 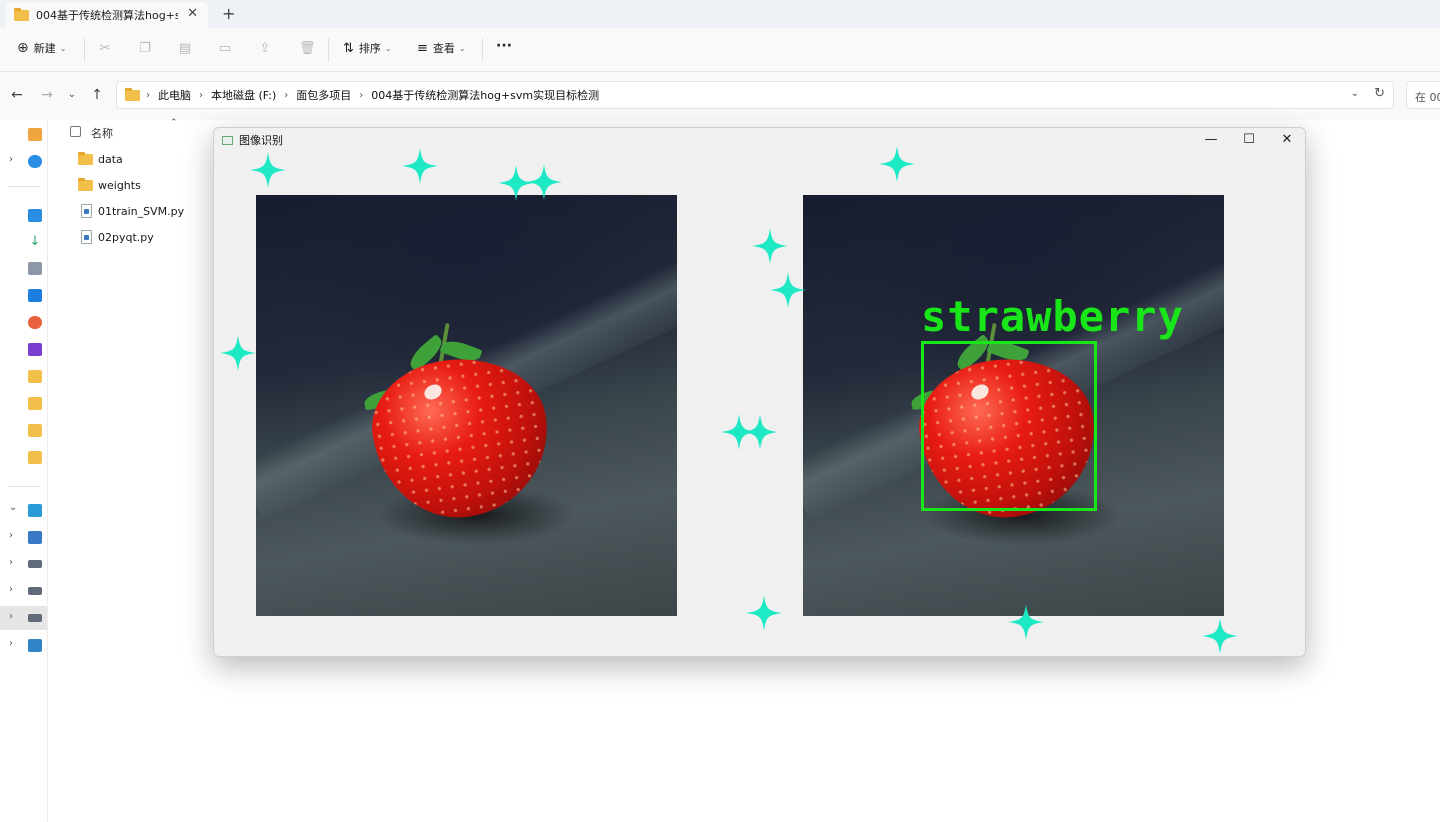 I want to click on sort-button: ⇅ 排序 ⌄, so click(x=367, y=48).